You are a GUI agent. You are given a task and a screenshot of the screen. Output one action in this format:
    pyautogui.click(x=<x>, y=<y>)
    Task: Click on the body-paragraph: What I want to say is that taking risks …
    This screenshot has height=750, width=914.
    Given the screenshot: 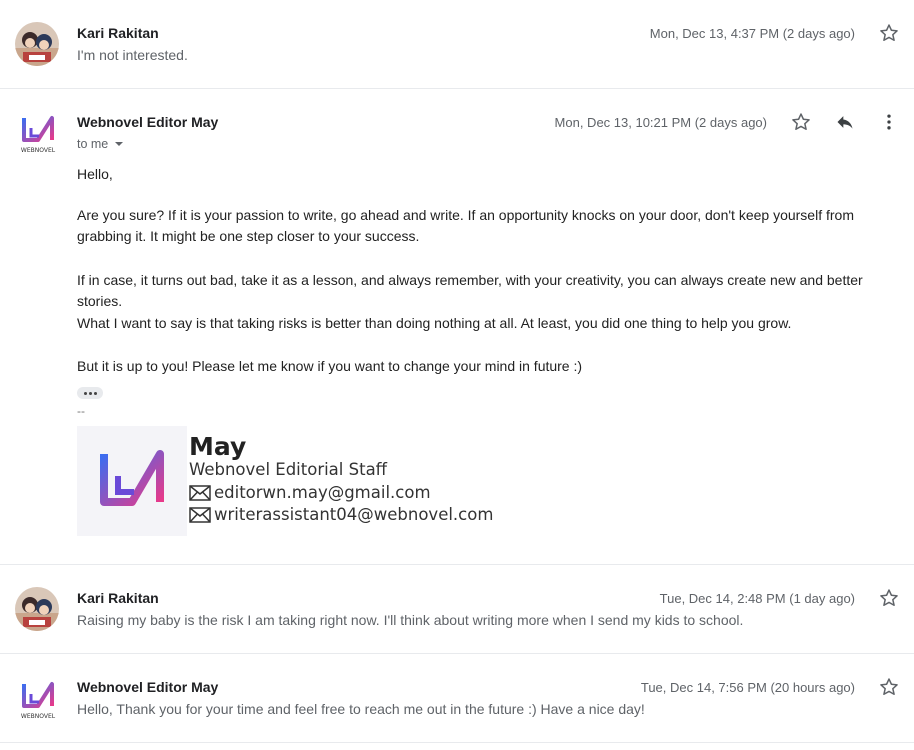 What is the action you would take?
    pyautogui.click(x=434, y=322)
    